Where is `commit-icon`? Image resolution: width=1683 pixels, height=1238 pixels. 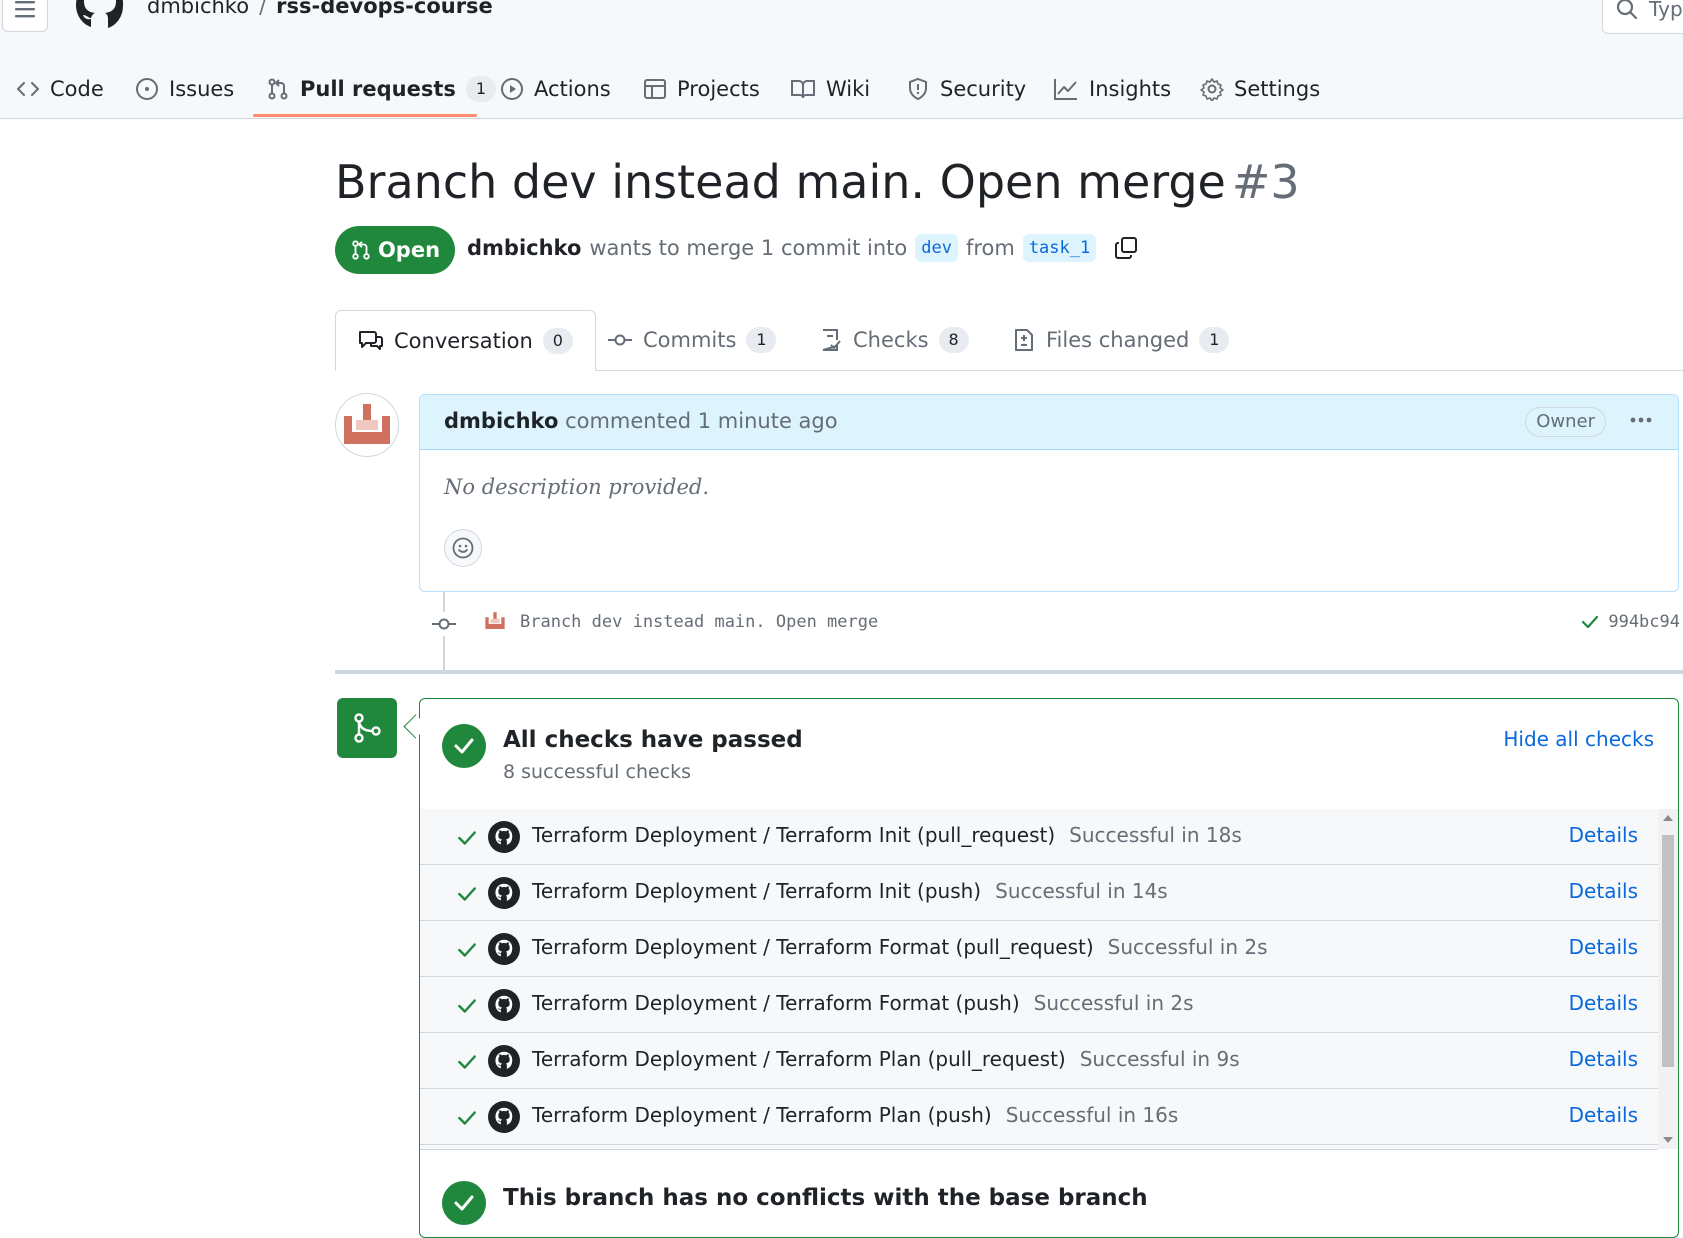
commit-icon is located at coordinates (620, 340).